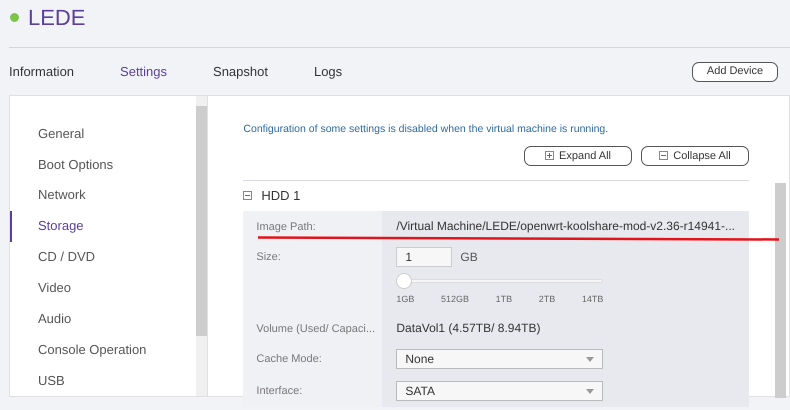 The width and height of the screenshot is (790, 410). Describe the element at coordinates (405, 299) in the screenshot. I see `tick-label: 1GB` at that location.